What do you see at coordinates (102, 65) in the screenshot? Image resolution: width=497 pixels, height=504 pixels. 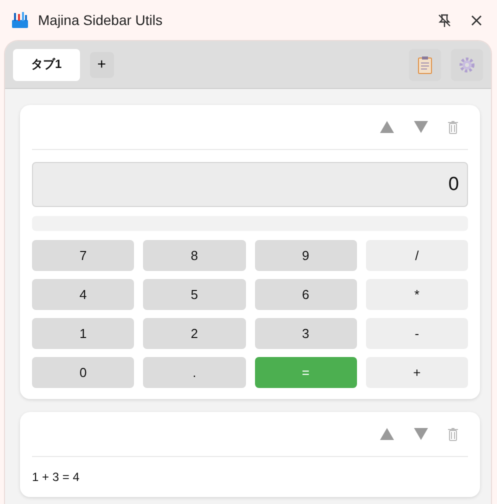 I see `add-tab-button: +` at bounding box center [102, 65].